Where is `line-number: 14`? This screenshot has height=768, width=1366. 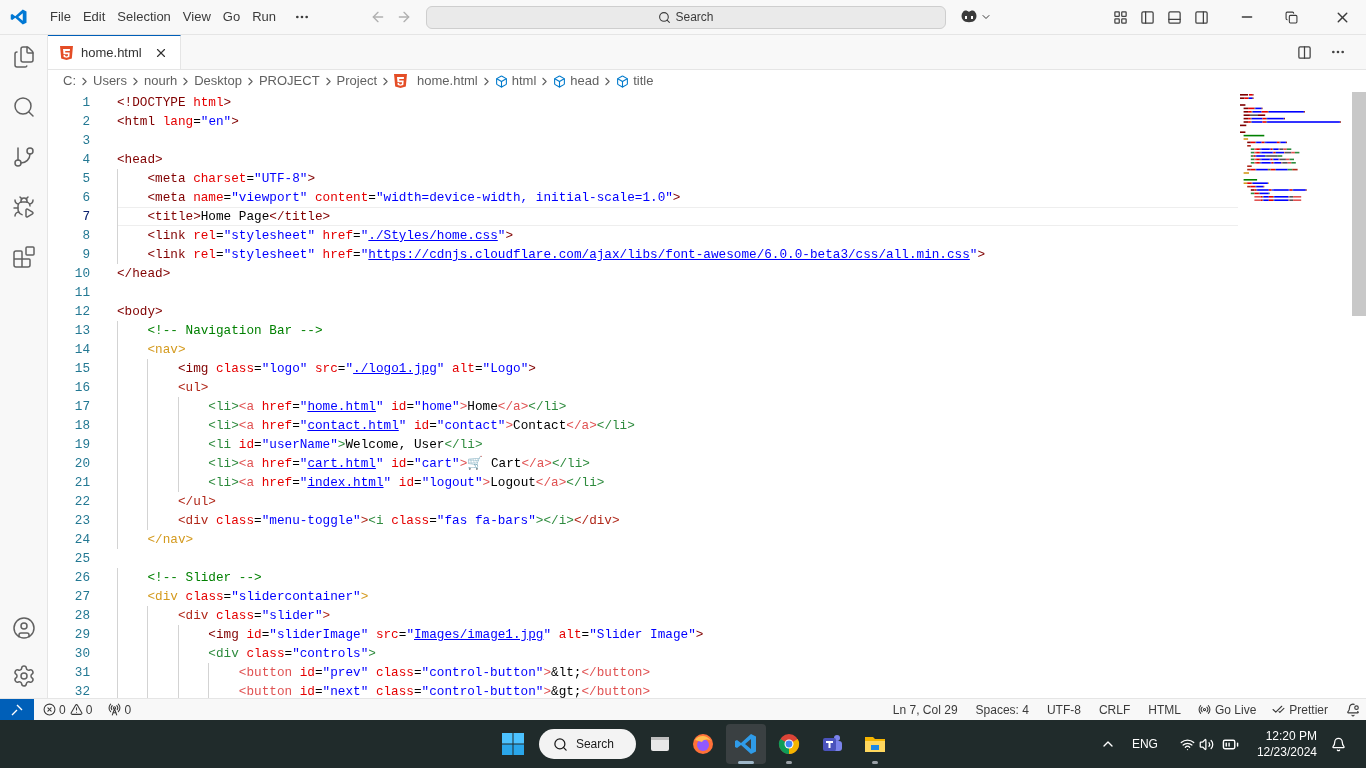
line-number: 14 is located at coordinates (81, 350).